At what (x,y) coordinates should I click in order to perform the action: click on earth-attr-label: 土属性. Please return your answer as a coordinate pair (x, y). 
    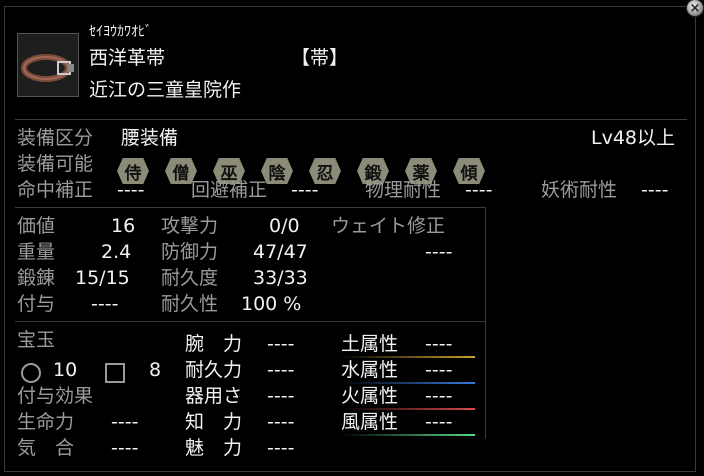
    Looking at the image, I should click on (370, 344).